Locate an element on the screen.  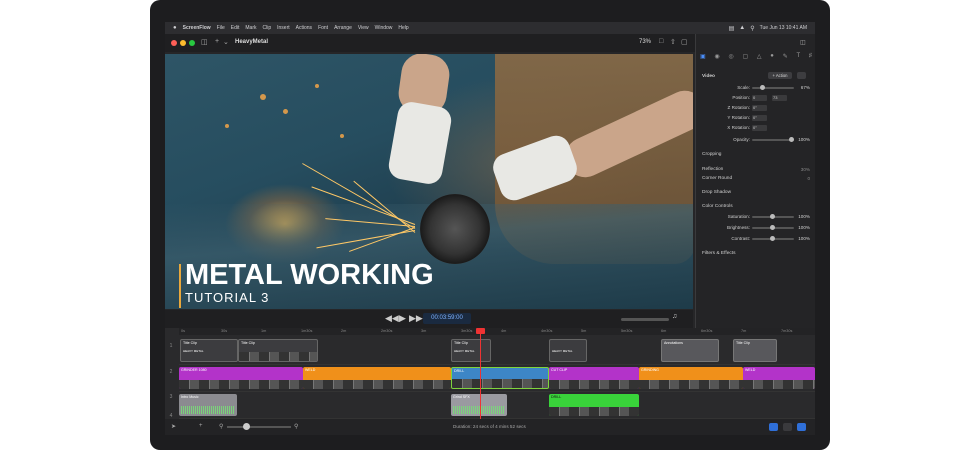
arrow-tool-icon: ➤ is located at coordinates (173, 426).